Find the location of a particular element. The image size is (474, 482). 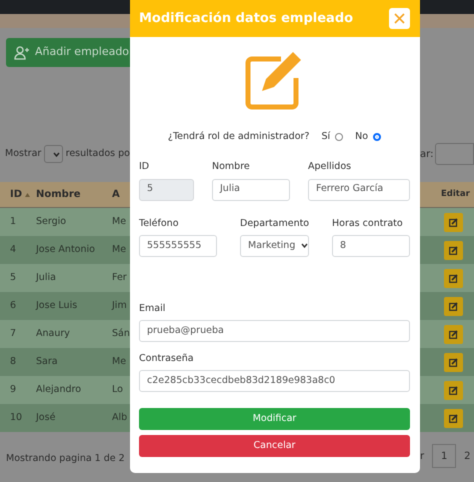

close-icon is located at coordinates (399, 18).